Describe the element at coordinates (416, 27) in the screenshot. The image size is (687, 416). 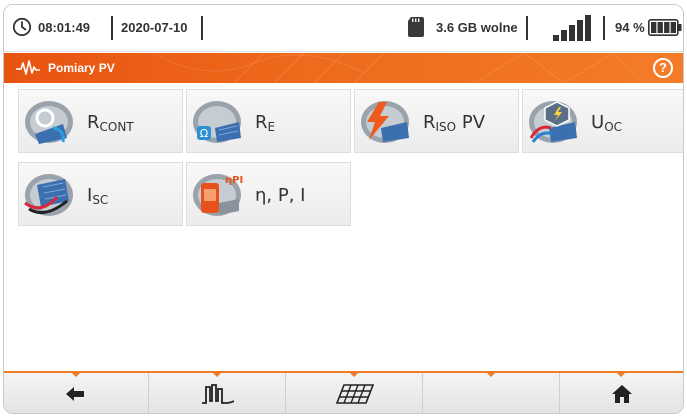
I see `sd-card-icon` at that location.